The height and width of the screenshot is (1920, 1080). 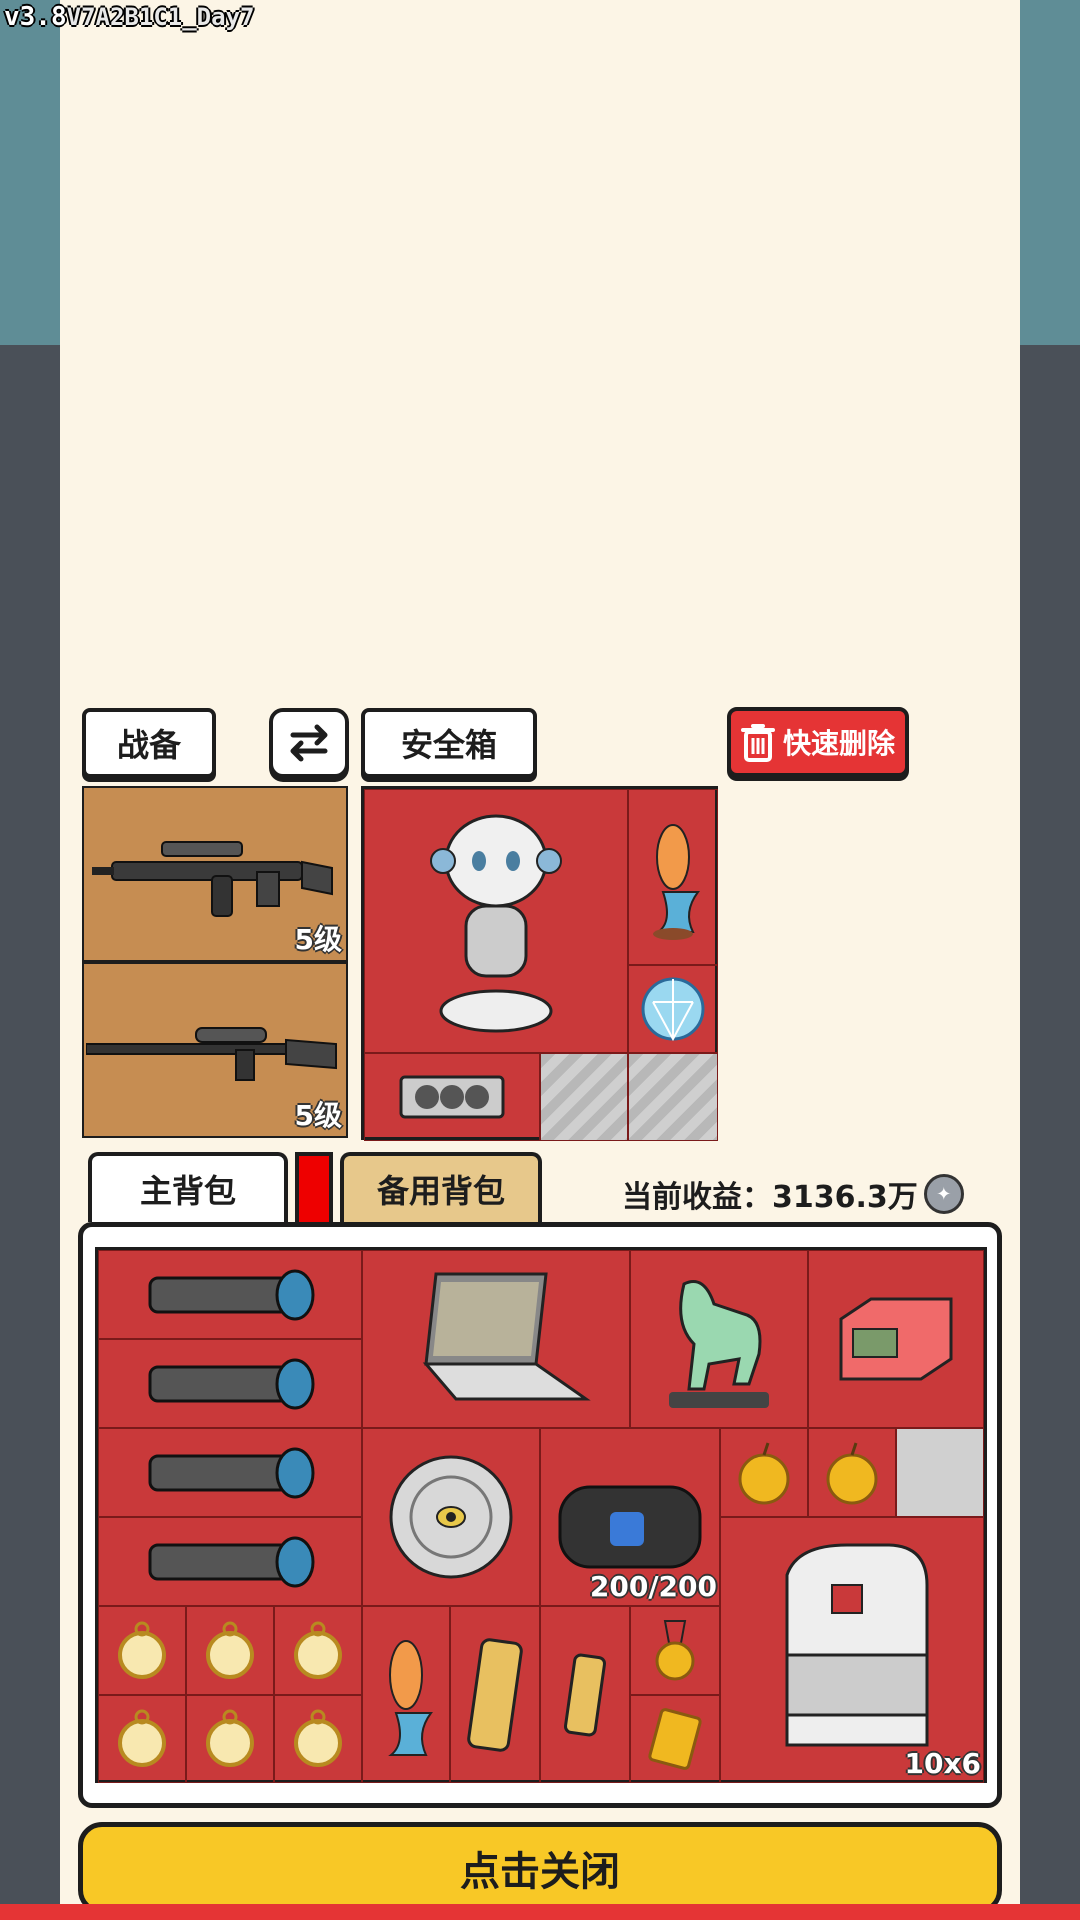 I want to click on earnings-label: 当前收益：3136.3万, so click(x=770, y=1197).